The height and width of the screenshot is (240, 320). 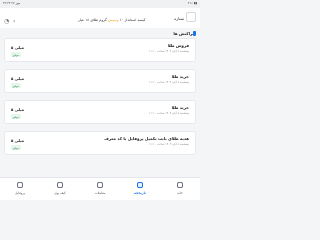 I want to click on promo-suffix: گروم طلای ۱۸ عیار, so click(x=92, y=20).